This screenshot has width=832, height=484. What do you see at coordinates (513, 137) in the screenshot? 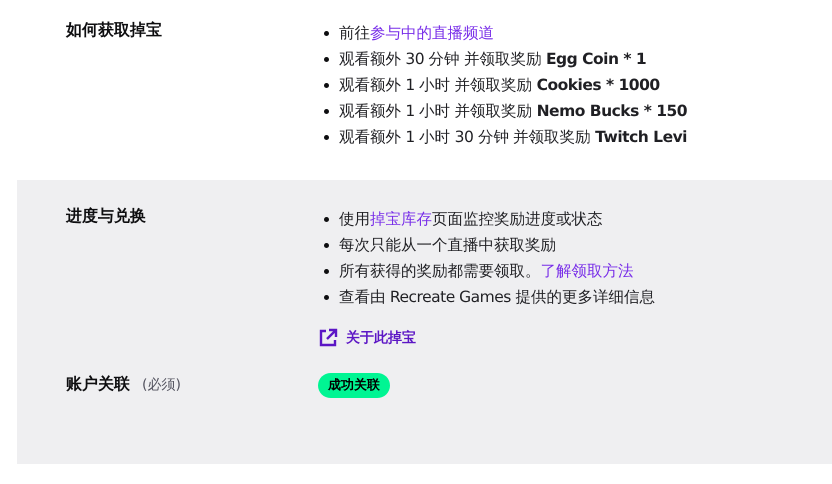
I see `list-item: 观看额外 1 小时 30 分钟 并领取奖励 Twitch Levi` at bounding box center [513, 137].